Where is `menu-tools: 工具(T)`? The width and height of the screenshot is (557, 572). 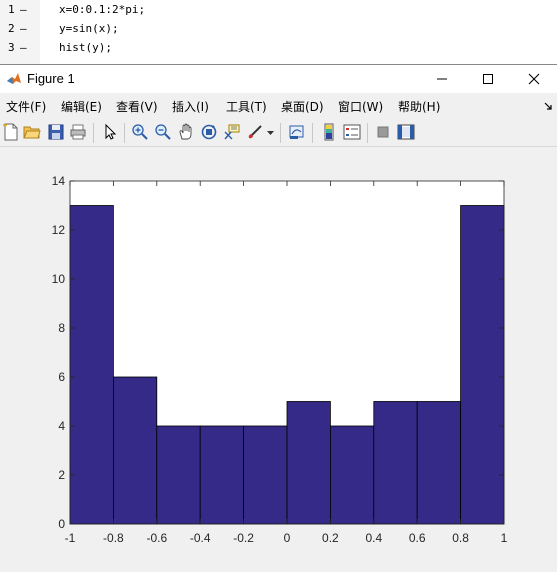
menu-tools: 工具(T) is located at coordinates (246, 106).